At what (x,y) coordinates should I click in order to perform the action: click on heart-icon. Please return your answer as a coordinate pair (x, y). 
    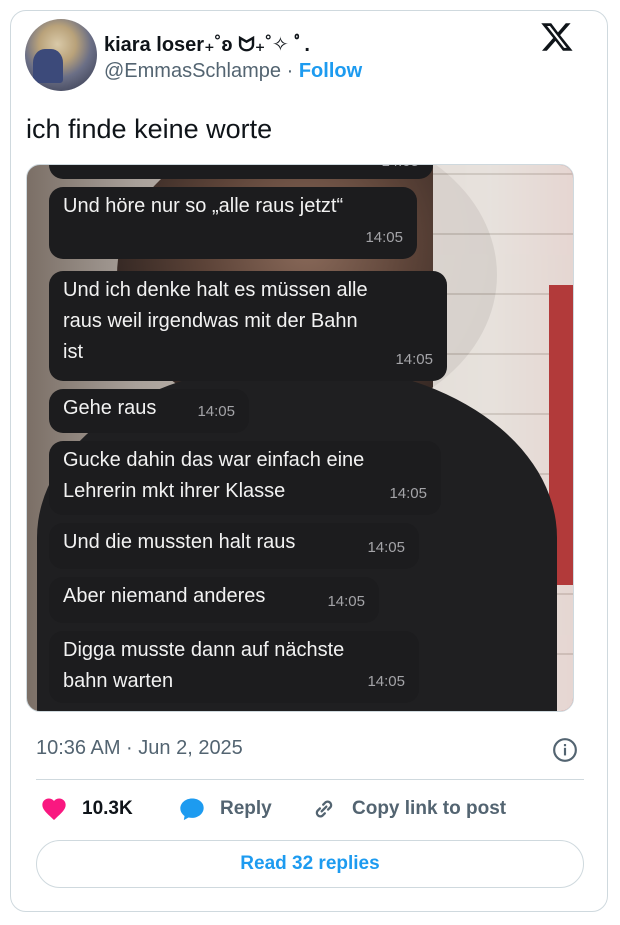
    Looking at the image, I should click on (54, 809).